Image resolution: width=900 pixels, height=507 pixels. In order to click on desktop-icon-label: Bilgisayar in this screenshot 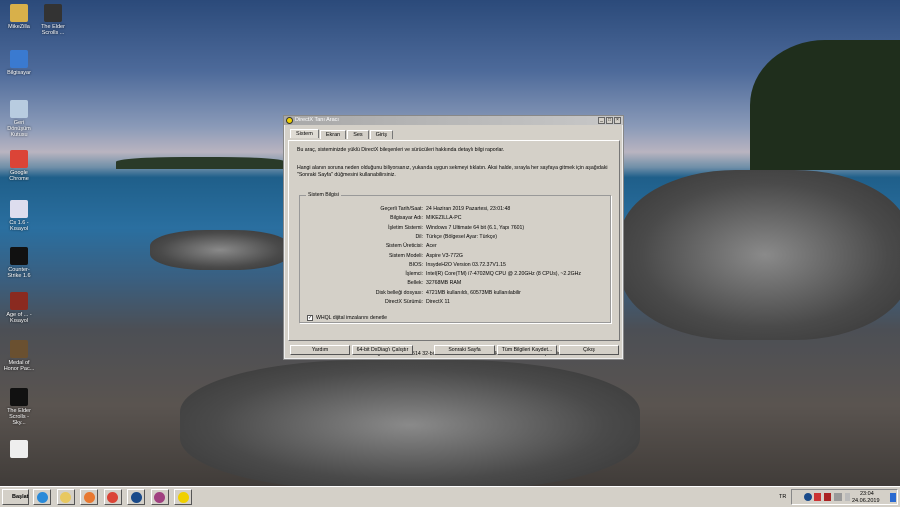, I will do `click(19, 73)`.